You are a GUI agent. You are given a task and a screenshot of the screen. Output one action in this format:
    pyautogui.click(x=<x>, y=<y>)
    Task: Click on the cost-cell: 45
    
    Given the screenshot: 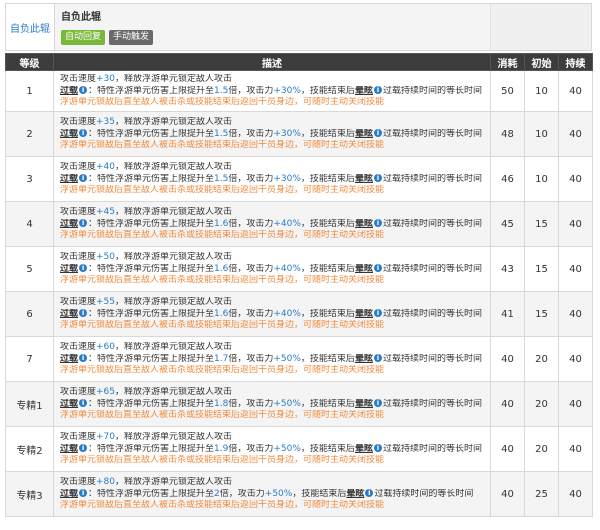 What is the action you would take?
    pyautogui.click(x=507, y=224)
    